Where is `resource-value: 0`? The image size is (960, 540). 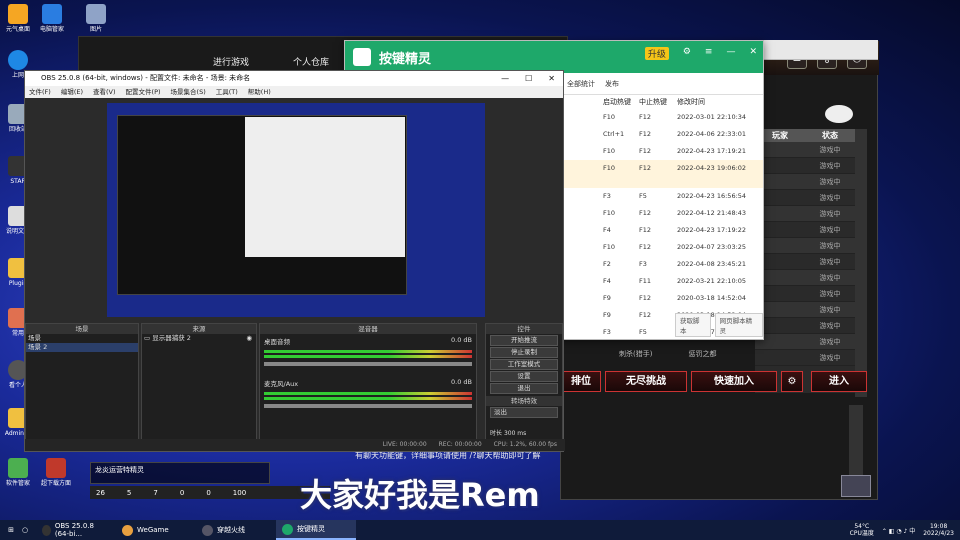
resource-value: 0 is located at coordinates (182, 492).